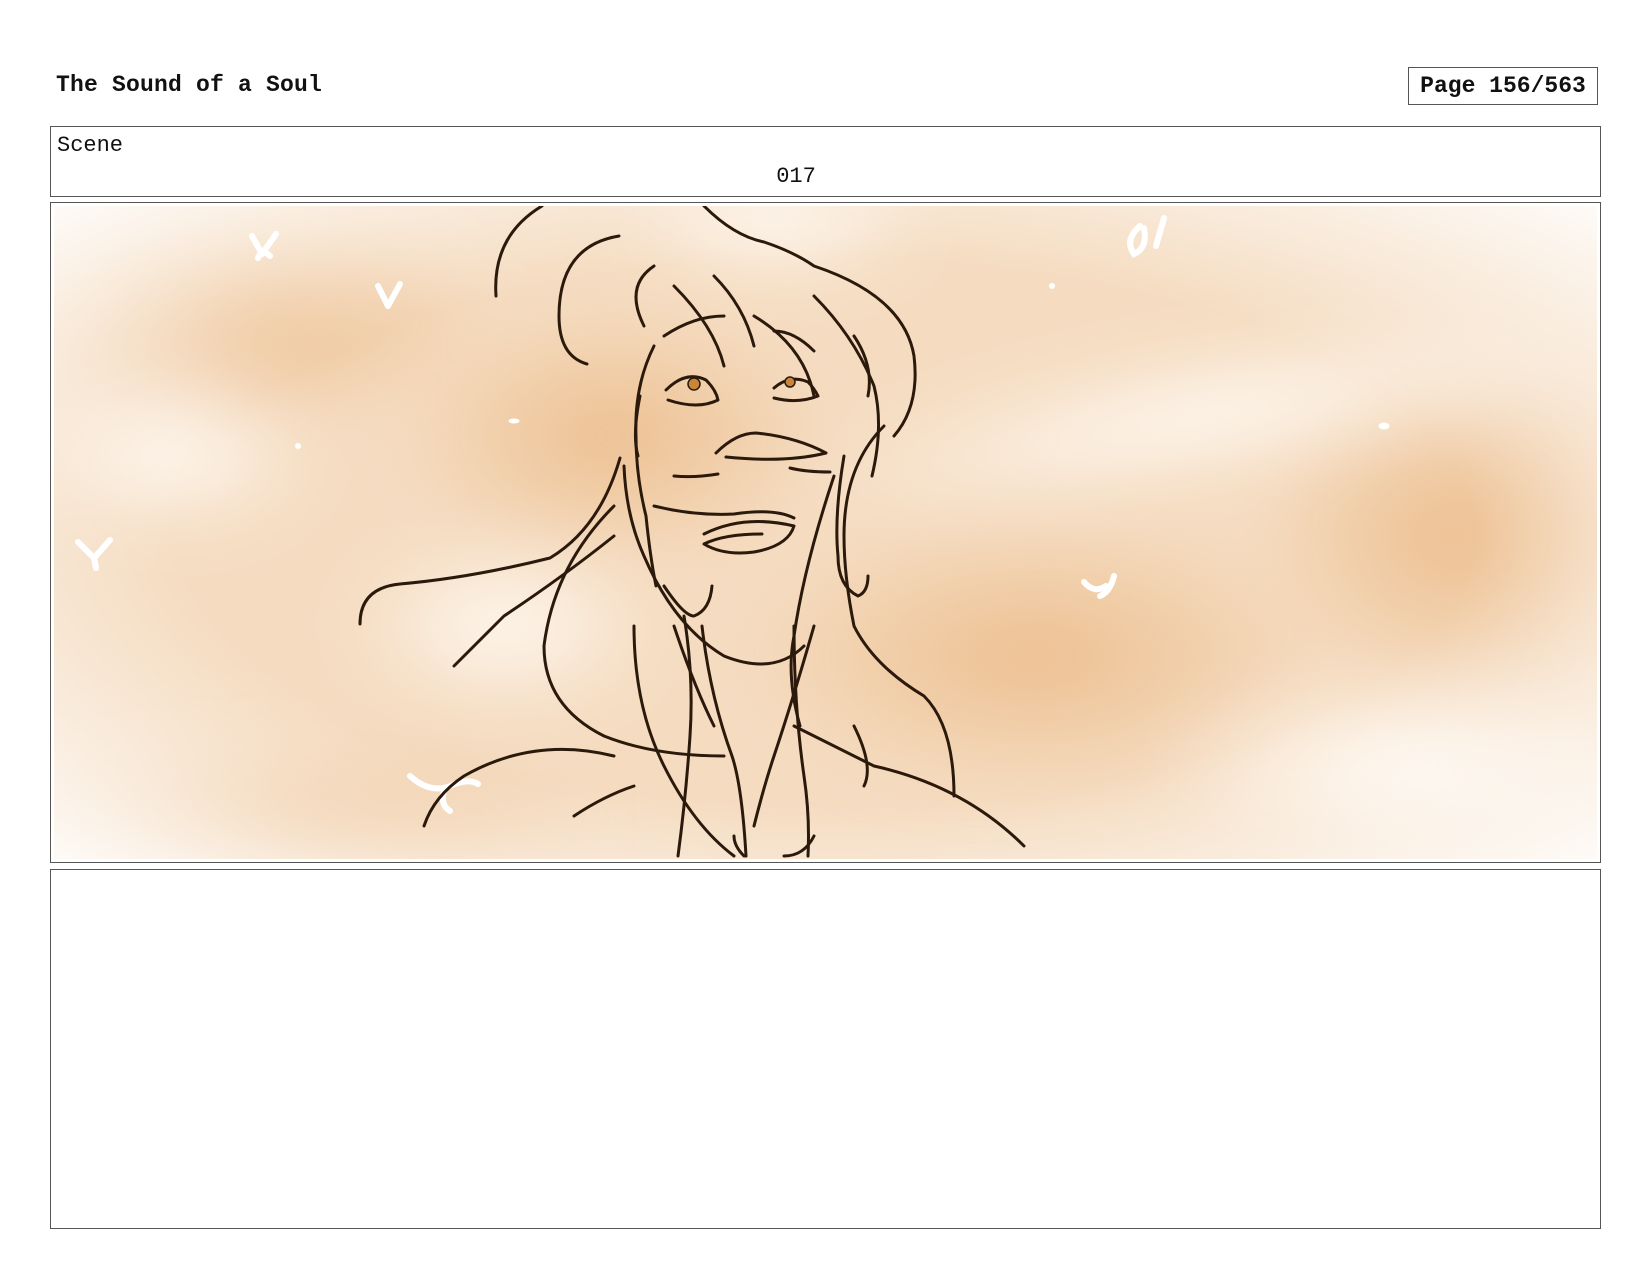 The height and width of the screenshot is (1276, 1648). I want to click on page-number-box: Page 156/563, so click(1503, 86).